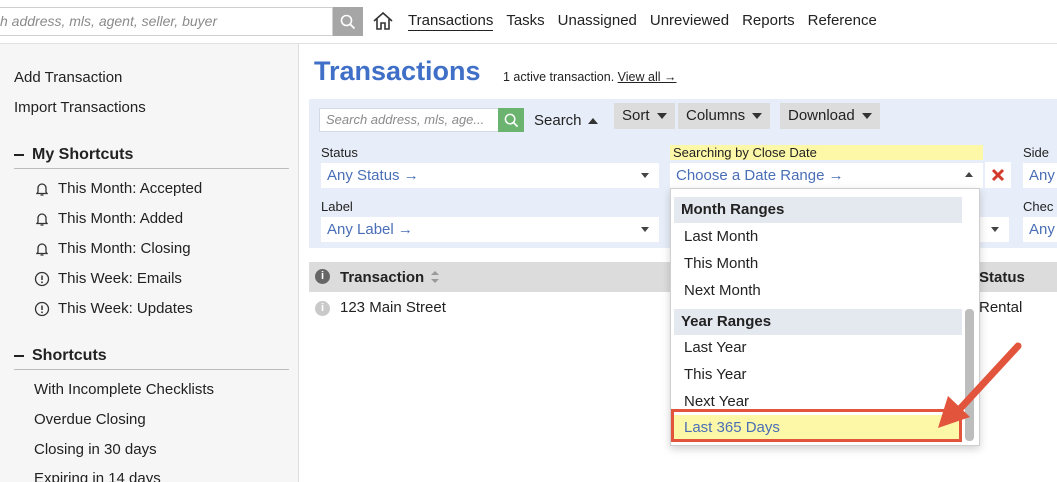  What do you see at coordinates (716, 401) in the screenshot?
I see `option-next-year: Next Year` at bounding box center [716, 401].